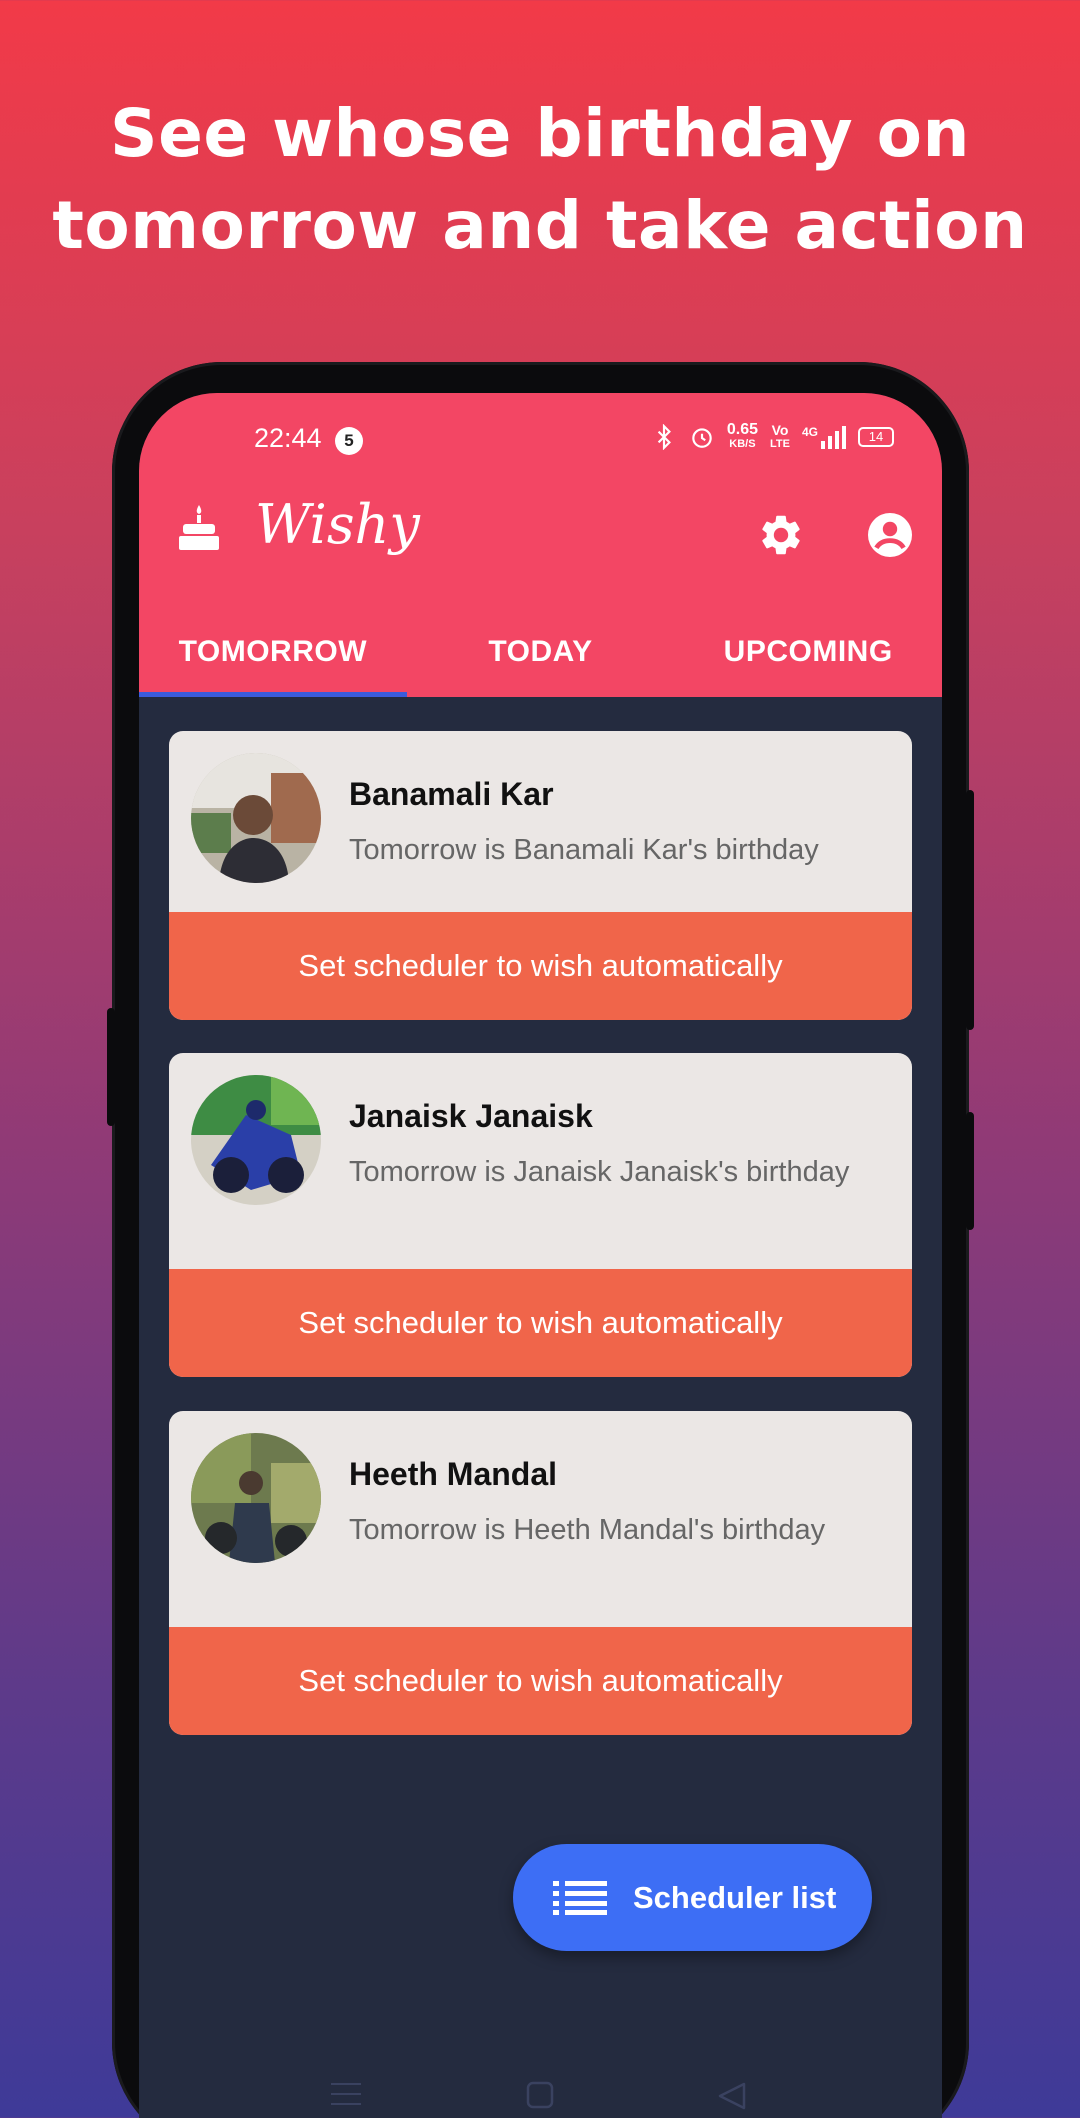  I want to click on status-icons: 0.65 KB/S Vo LTE 4G 14, so click(772, 436).